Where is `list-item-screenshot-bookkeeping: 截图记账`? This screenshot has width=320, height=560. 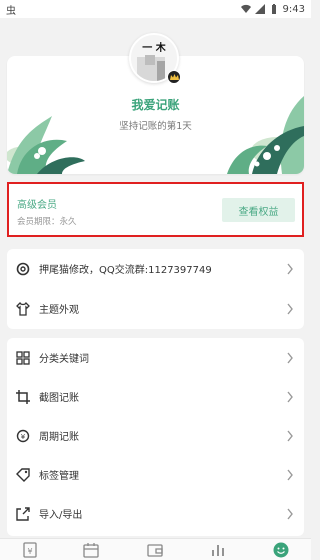
list-item-screenshot-bookkeeping: 截图记账 is located at coordinates (155, 396).